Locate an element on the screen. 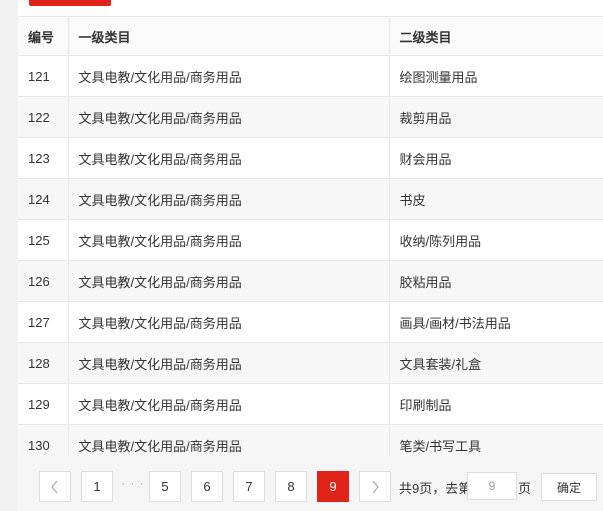 The image size is (603, 511). cell-level2: 印刷制品 is located at coordinates (496, 404).